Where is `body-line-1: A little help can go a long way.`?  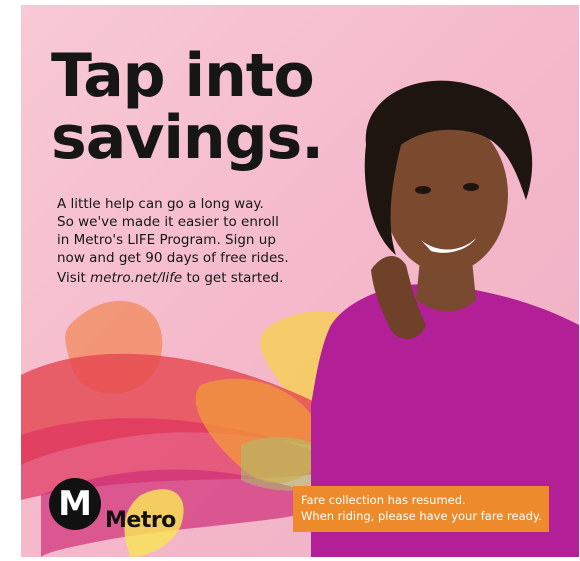
body-line-1: A little help can go a long way. is located at coordinates (160, 204).